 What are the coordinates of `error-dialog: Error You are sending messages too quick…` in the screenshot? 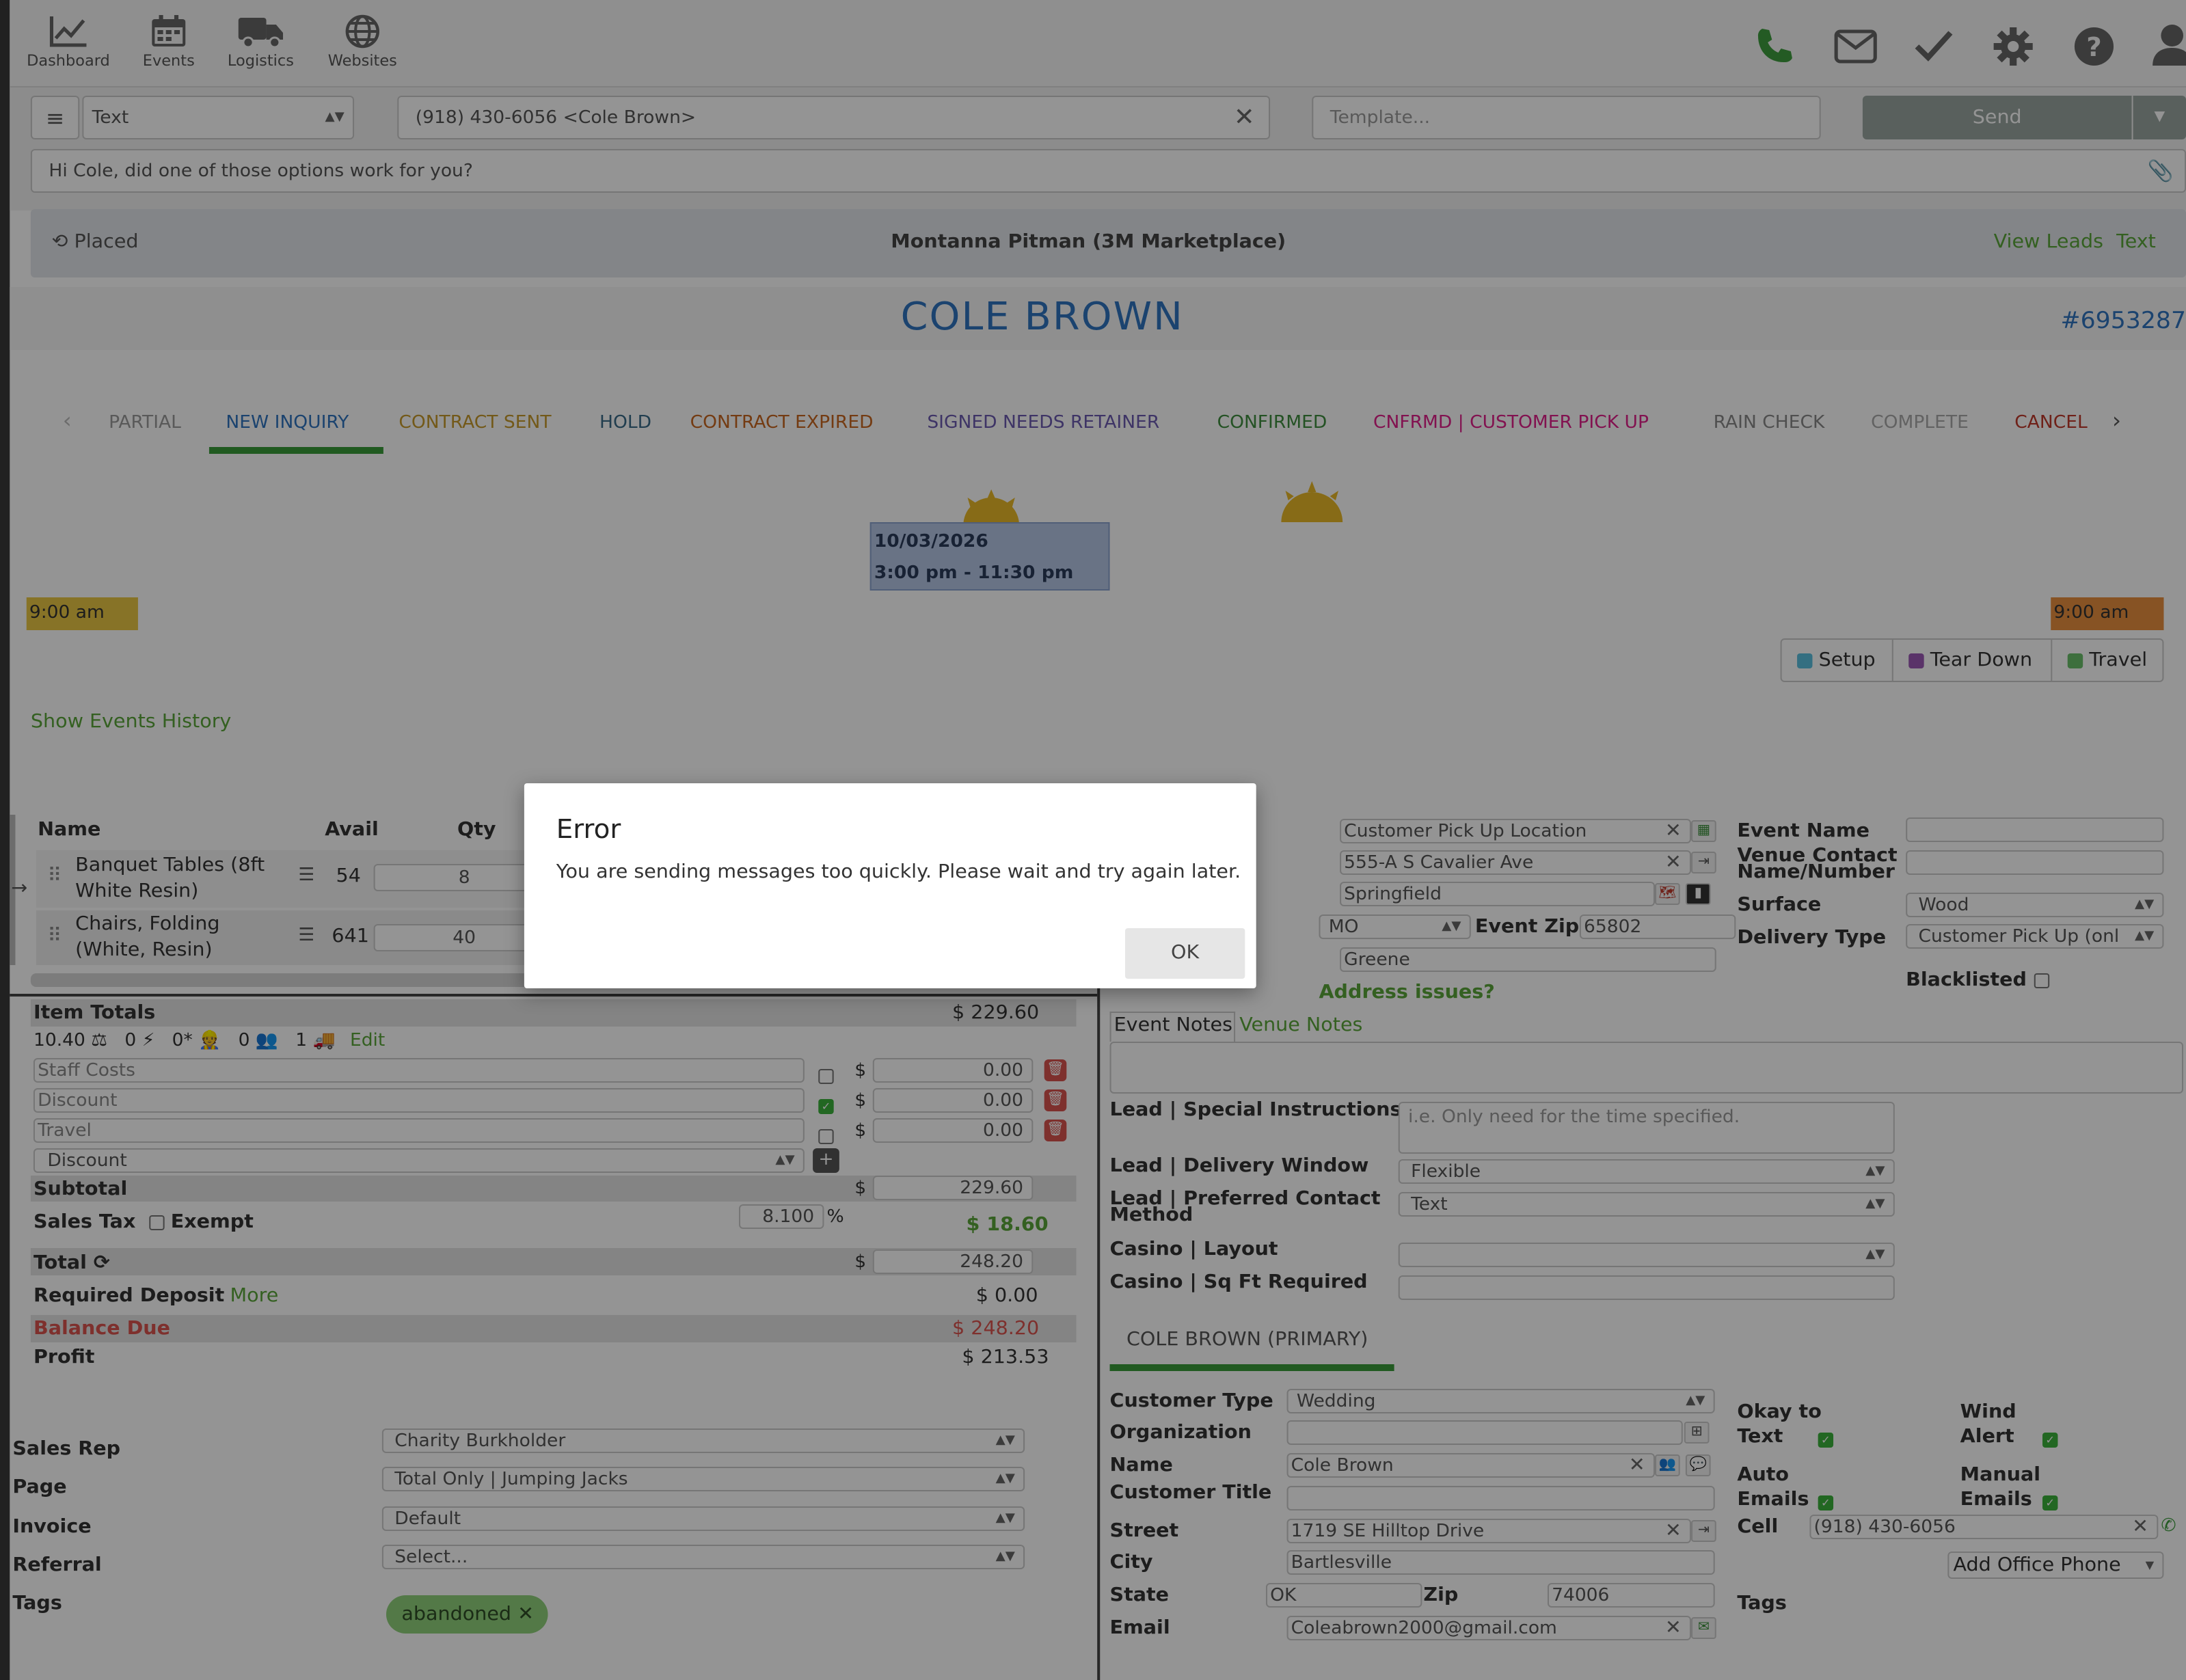 It's located at (890, 885).